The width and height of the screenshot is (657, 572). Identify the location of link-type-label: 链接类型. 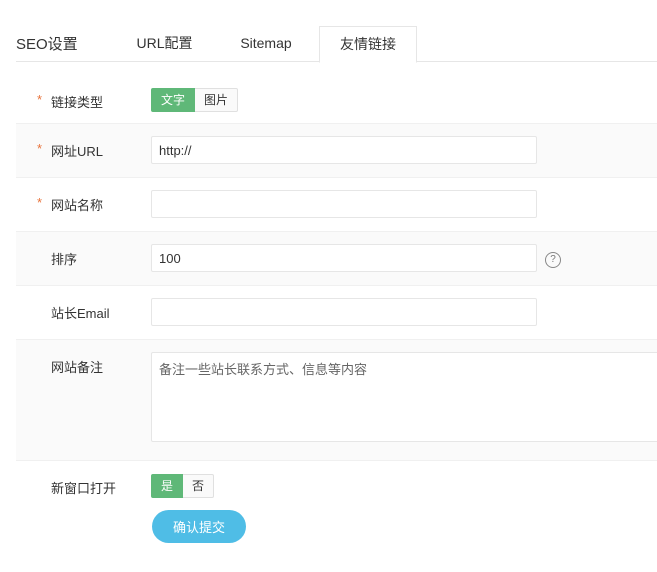
(77, 102).